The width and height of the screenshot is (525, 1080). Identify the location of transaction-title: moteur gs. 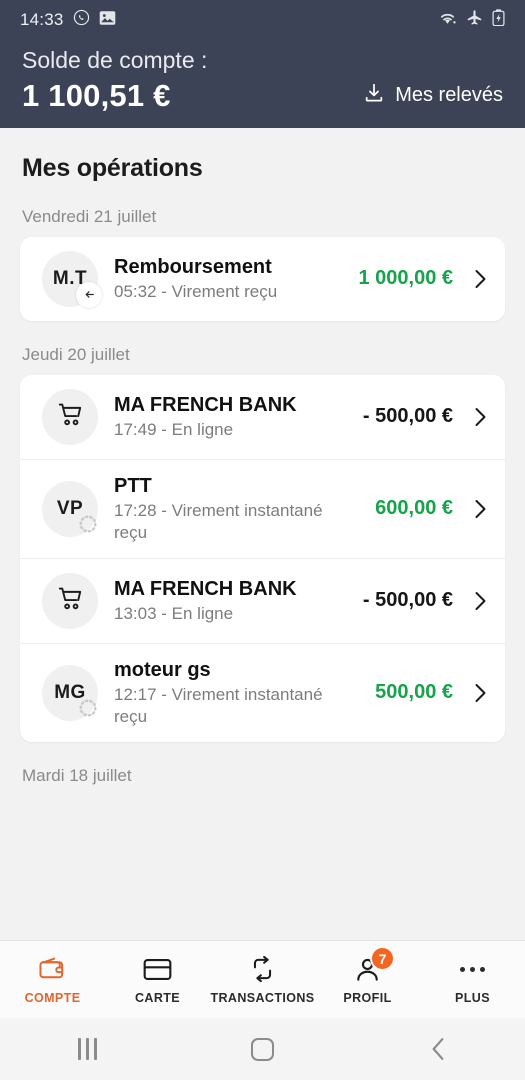
(162, 669).